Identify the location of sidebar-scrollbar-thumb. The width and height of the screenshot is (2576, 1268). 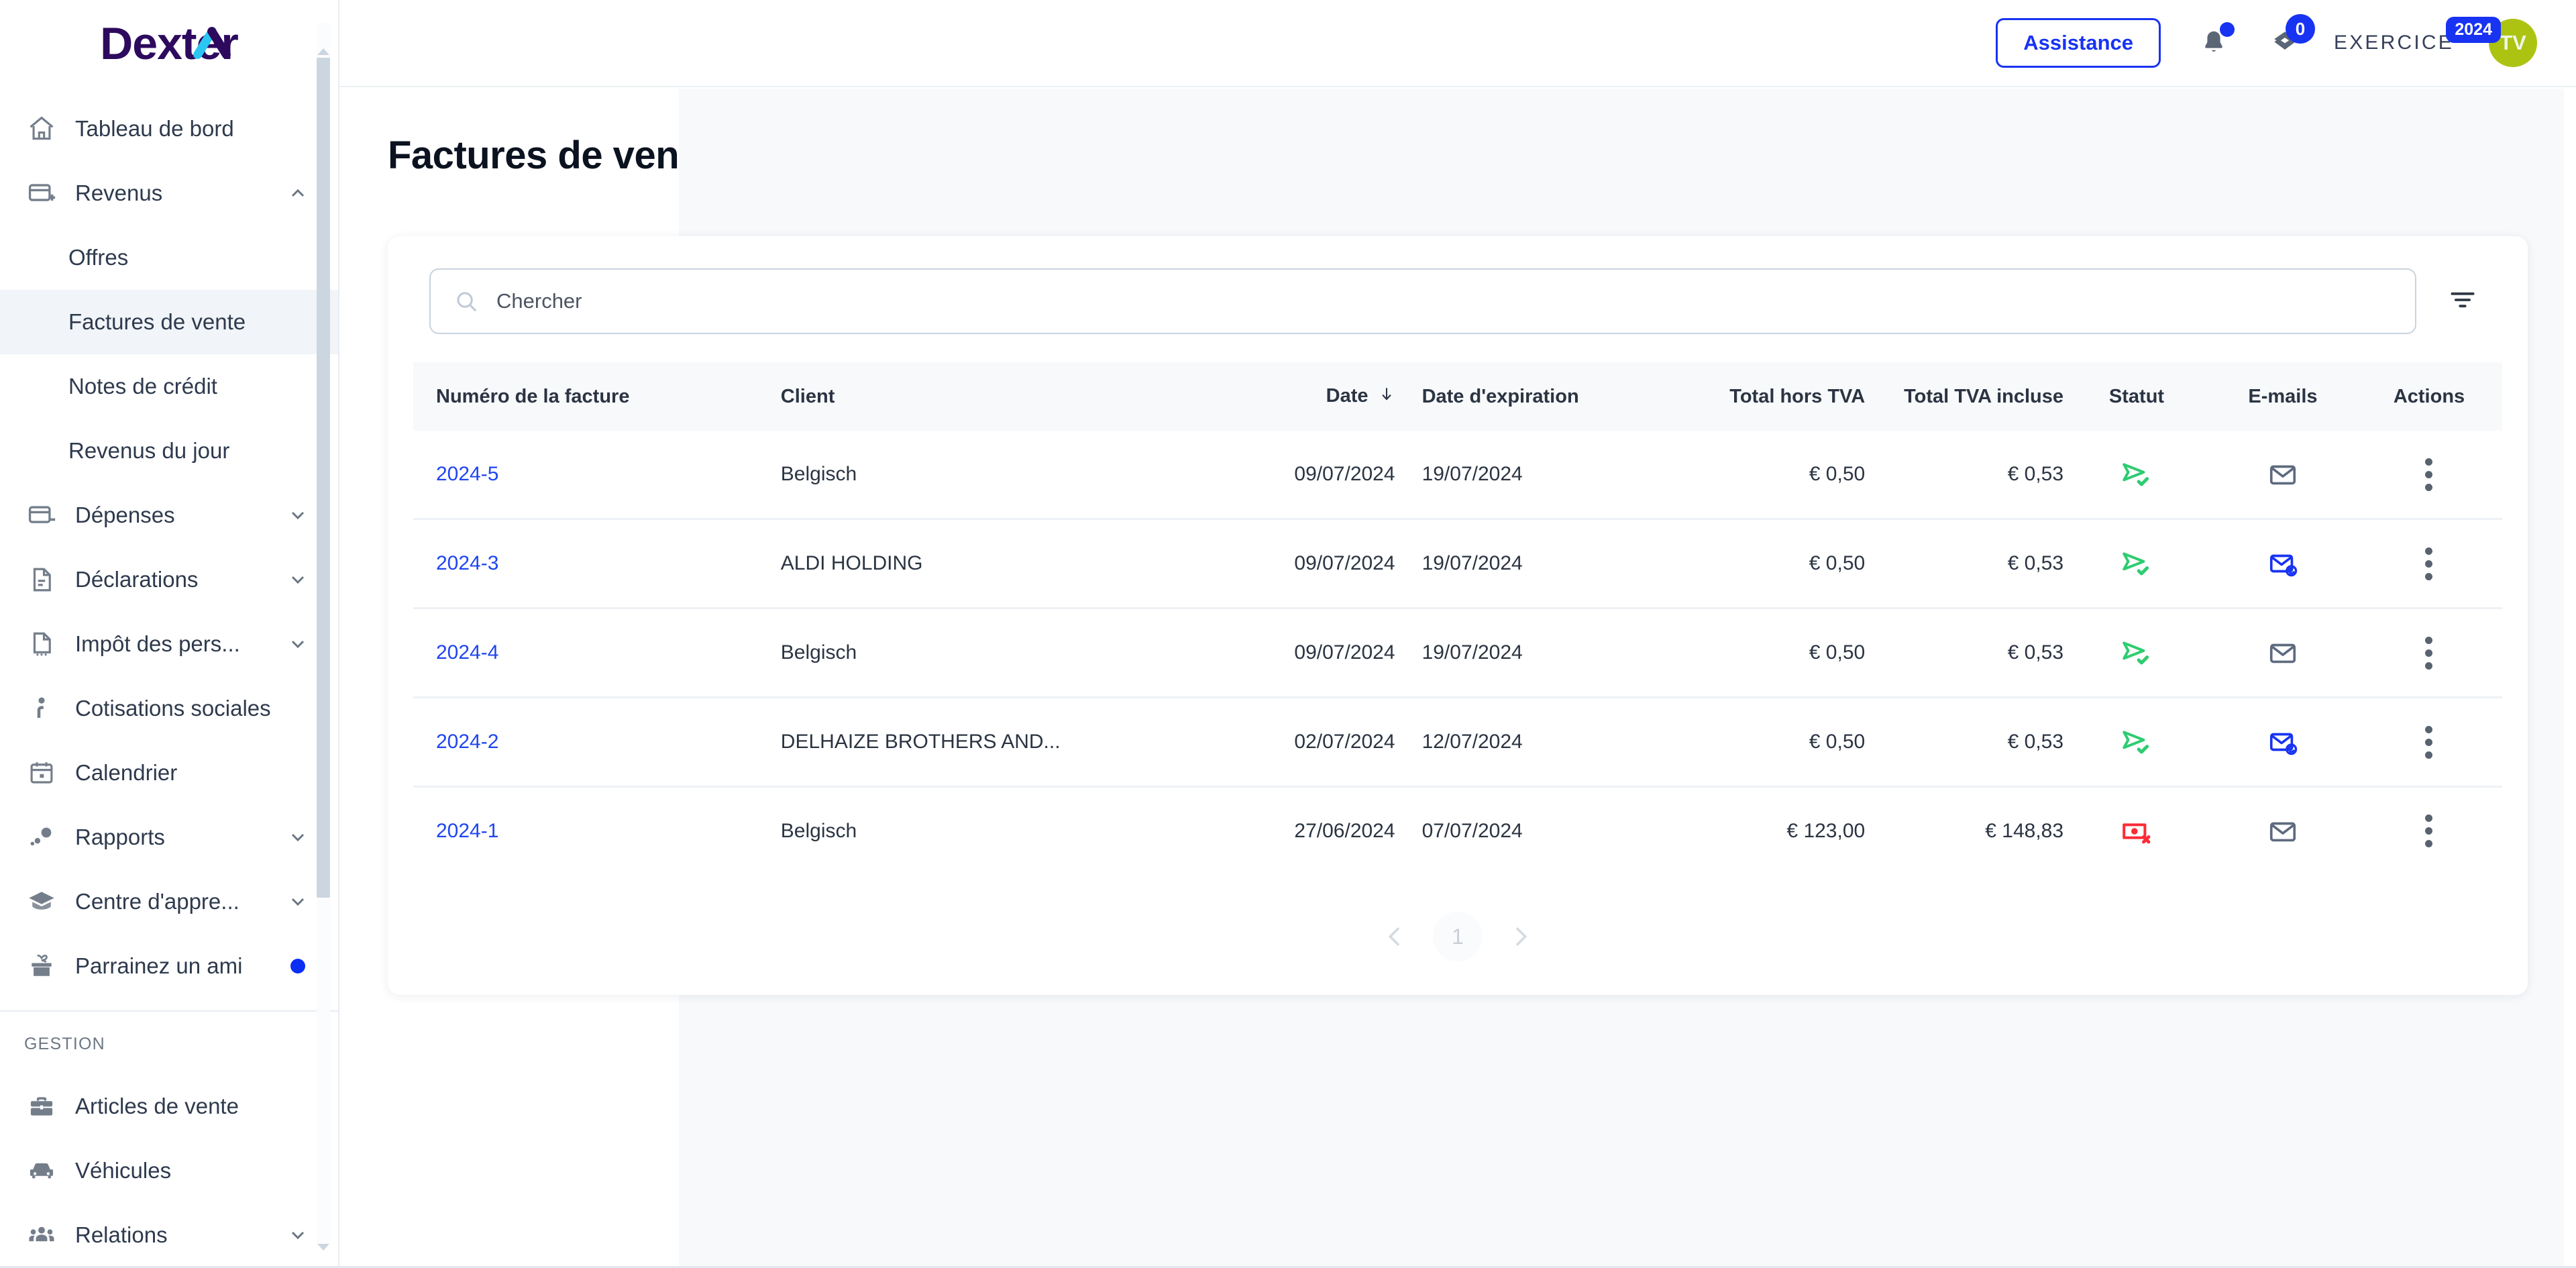
(323, 478).